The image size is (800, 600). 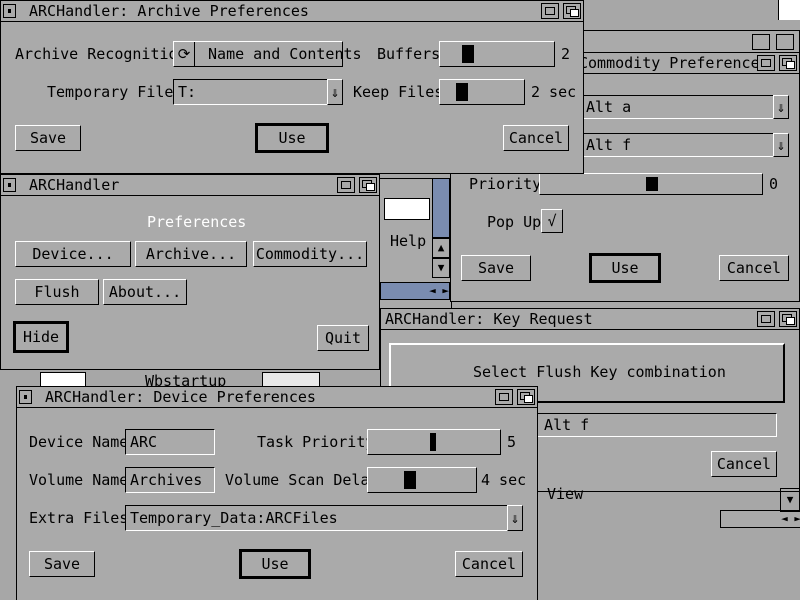 I want to click on keep-files-slider-knob, so click(x=462, y=92).